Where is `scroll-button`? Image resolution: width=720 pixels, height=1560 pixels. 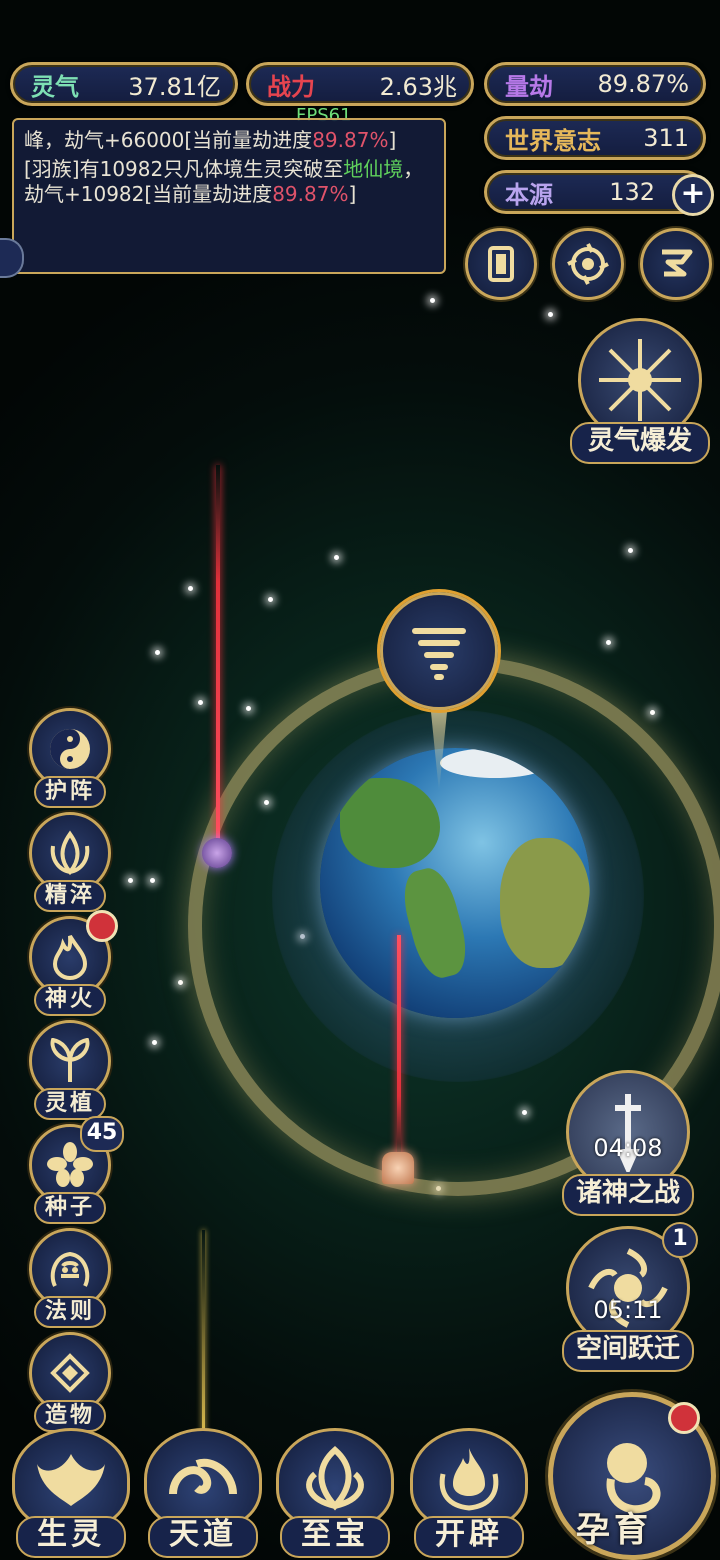
scroll-button is located at coordinates (676, 264).